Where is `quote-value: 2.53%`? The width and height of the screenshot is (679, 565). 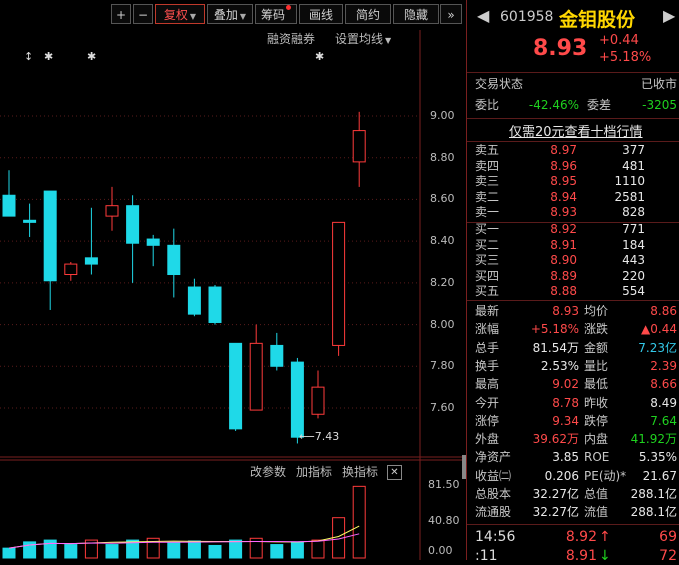 quote-value: 2.53% is located at coordinates (559, 365).